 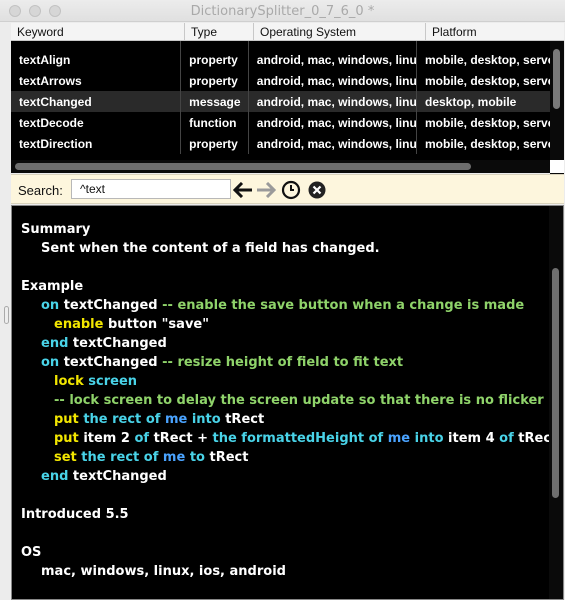 I want to click on search-input, so click(x=151, y=189).